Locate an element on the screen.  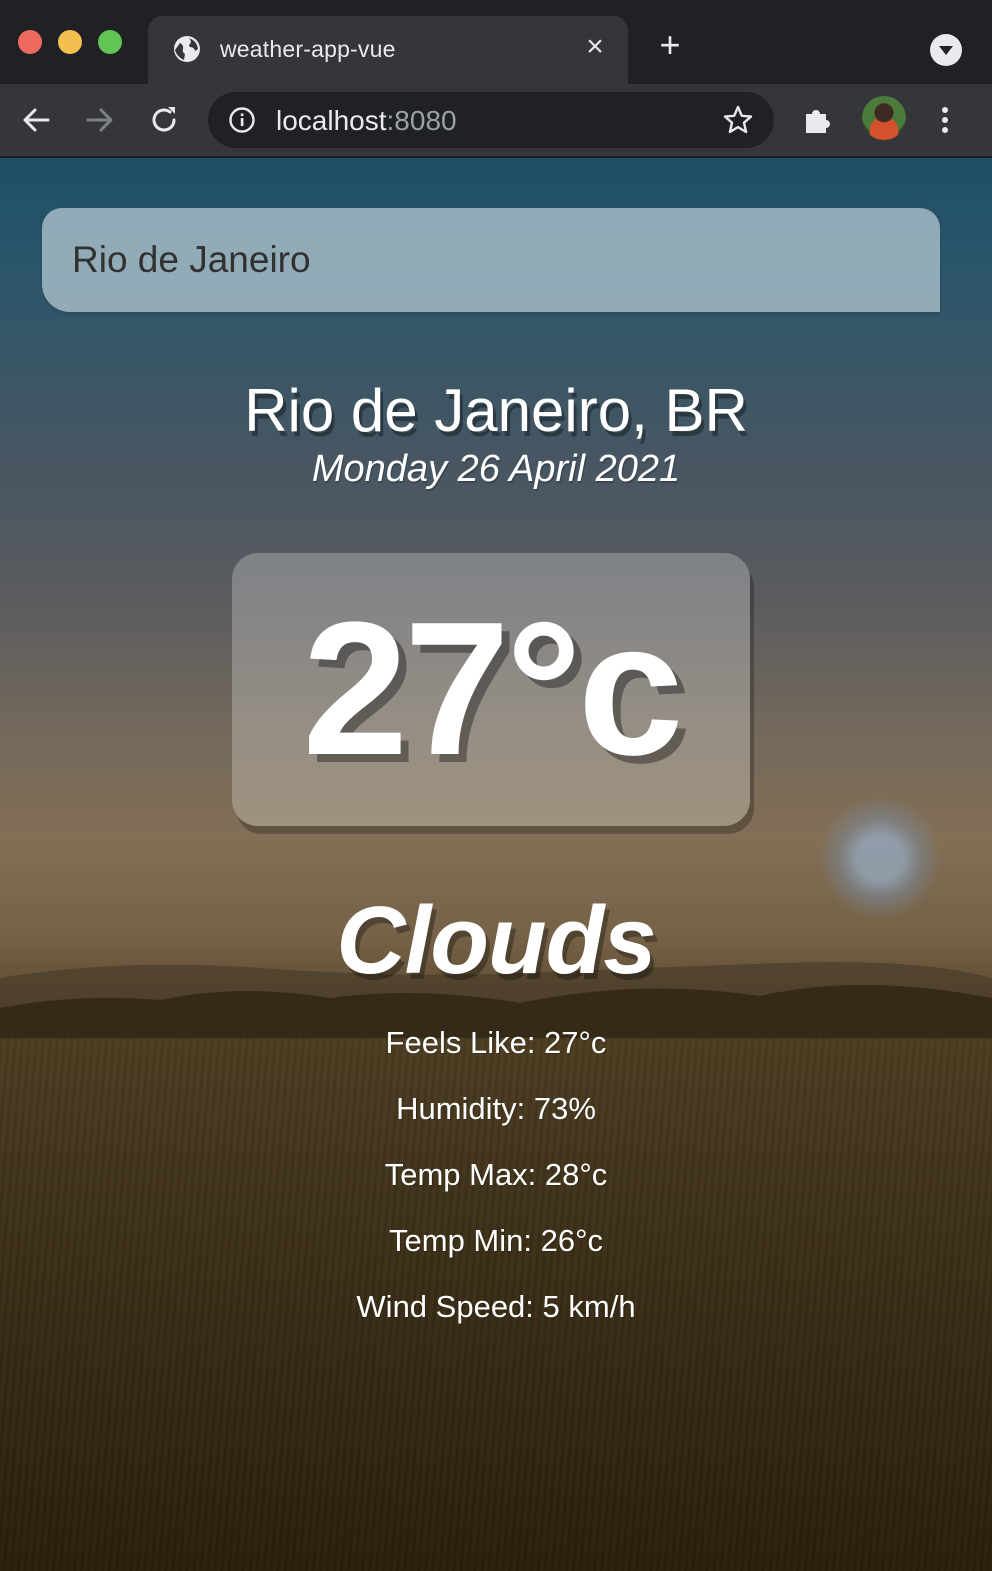
search-input is located at coordinates (491, 260).